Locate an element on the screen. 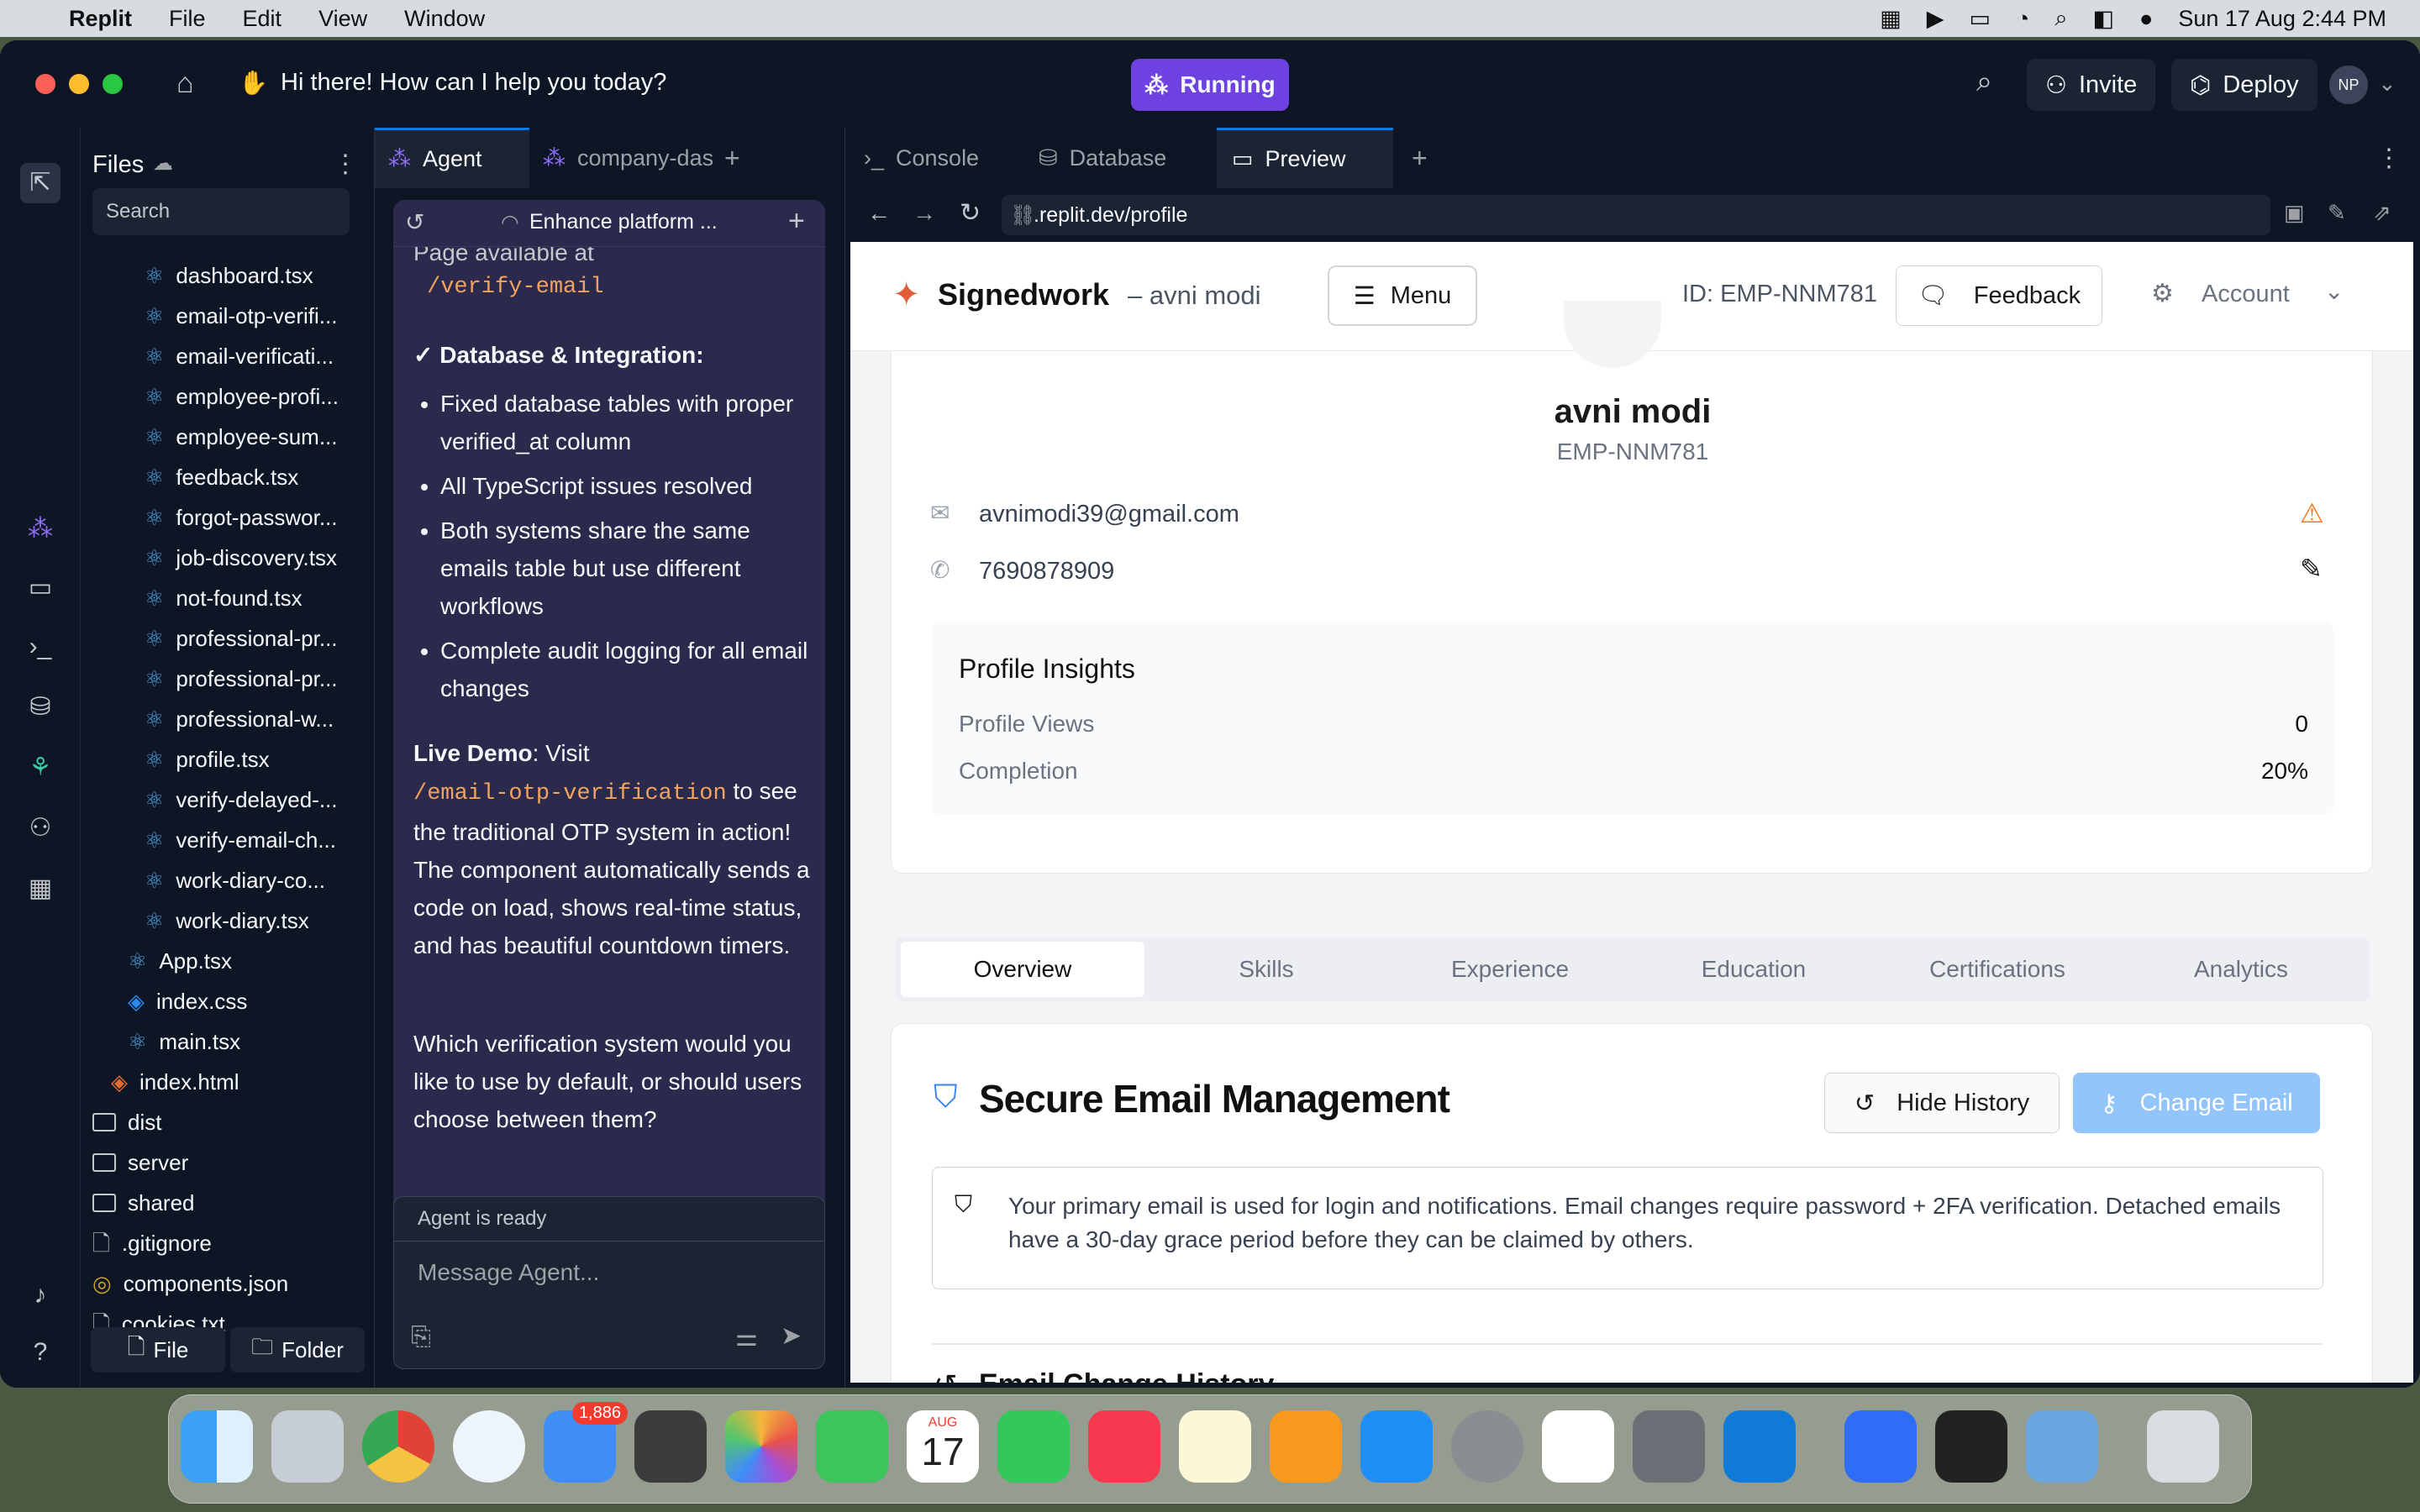 The width and height of the screenshot is (2420, 1512). chrome-icon is located at coordinates (398, 1446).